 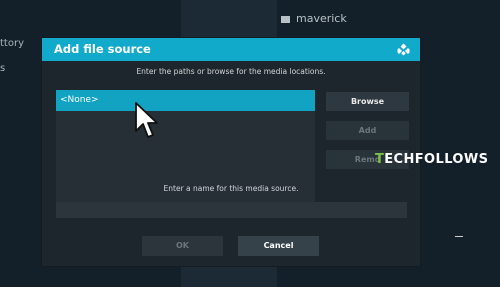 I want to click on background-left-label: ttory, so click(x=12, y=43).